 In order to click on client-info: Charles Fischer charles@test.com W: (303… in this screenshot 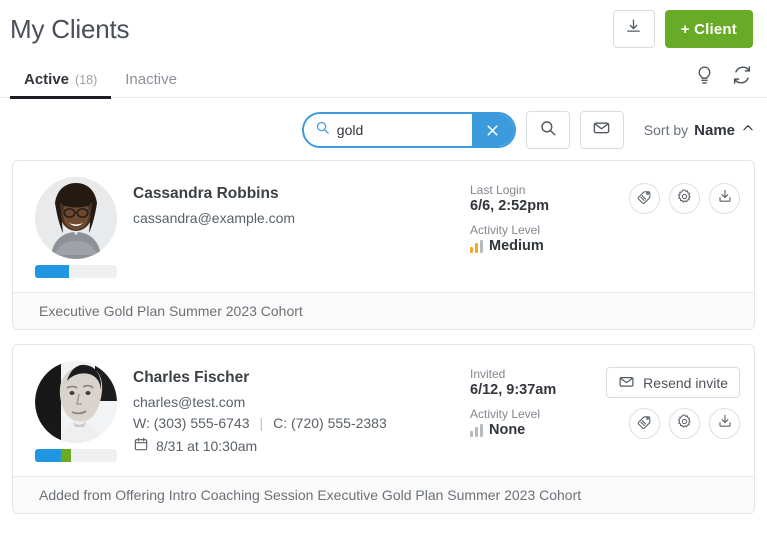, I will do `click(301, 410)`.